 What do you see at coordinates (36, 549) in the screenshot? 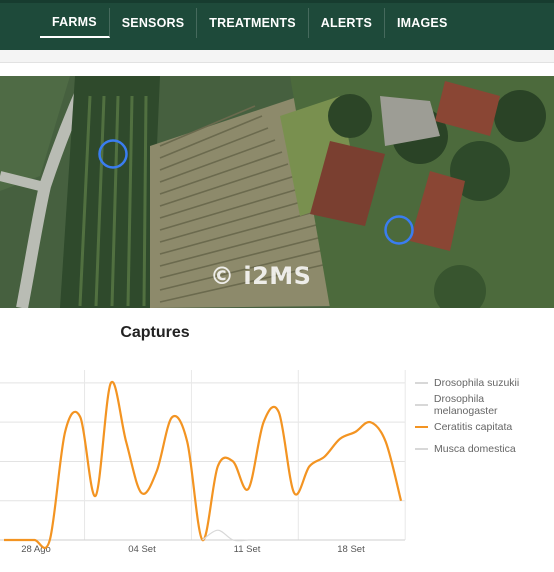
I see `x-tick-label: 28 Ago` at bounding box center [36, 549].